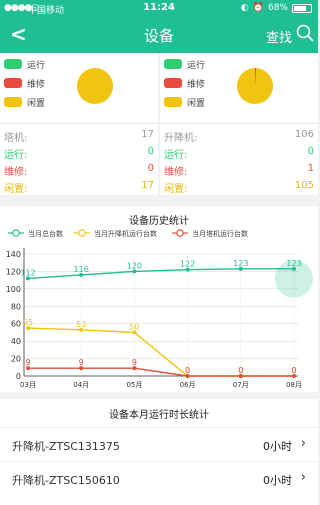 The image size is (320, 505). Describe the element at coordinates (244, 8) in the screenshot. I see `lock-icon: ◐` at that location.